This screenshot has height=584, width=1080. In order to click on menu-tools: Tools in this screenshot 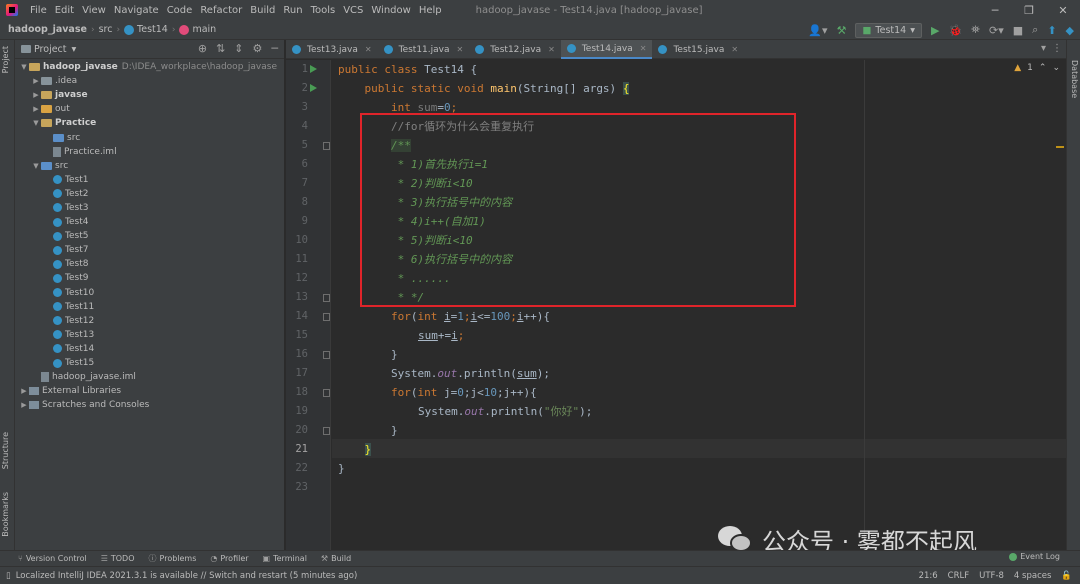, I will do `click(323, 10)`.